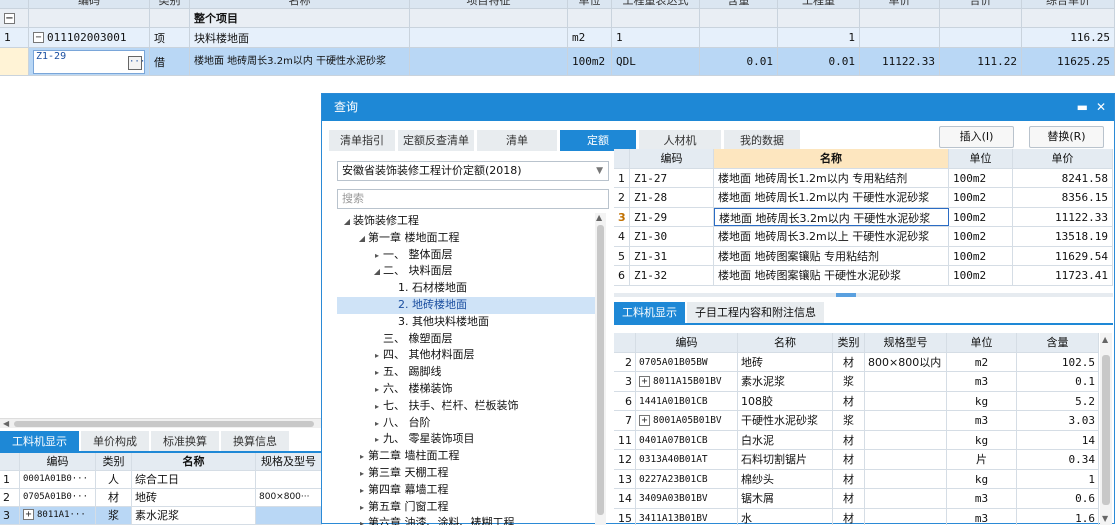 Image resolution: width=1115 pixels, height=525 pixels. Describe the element at coordinates (906, 362) in the screenshot. I see `material-spec: 800×800以内` at that location.